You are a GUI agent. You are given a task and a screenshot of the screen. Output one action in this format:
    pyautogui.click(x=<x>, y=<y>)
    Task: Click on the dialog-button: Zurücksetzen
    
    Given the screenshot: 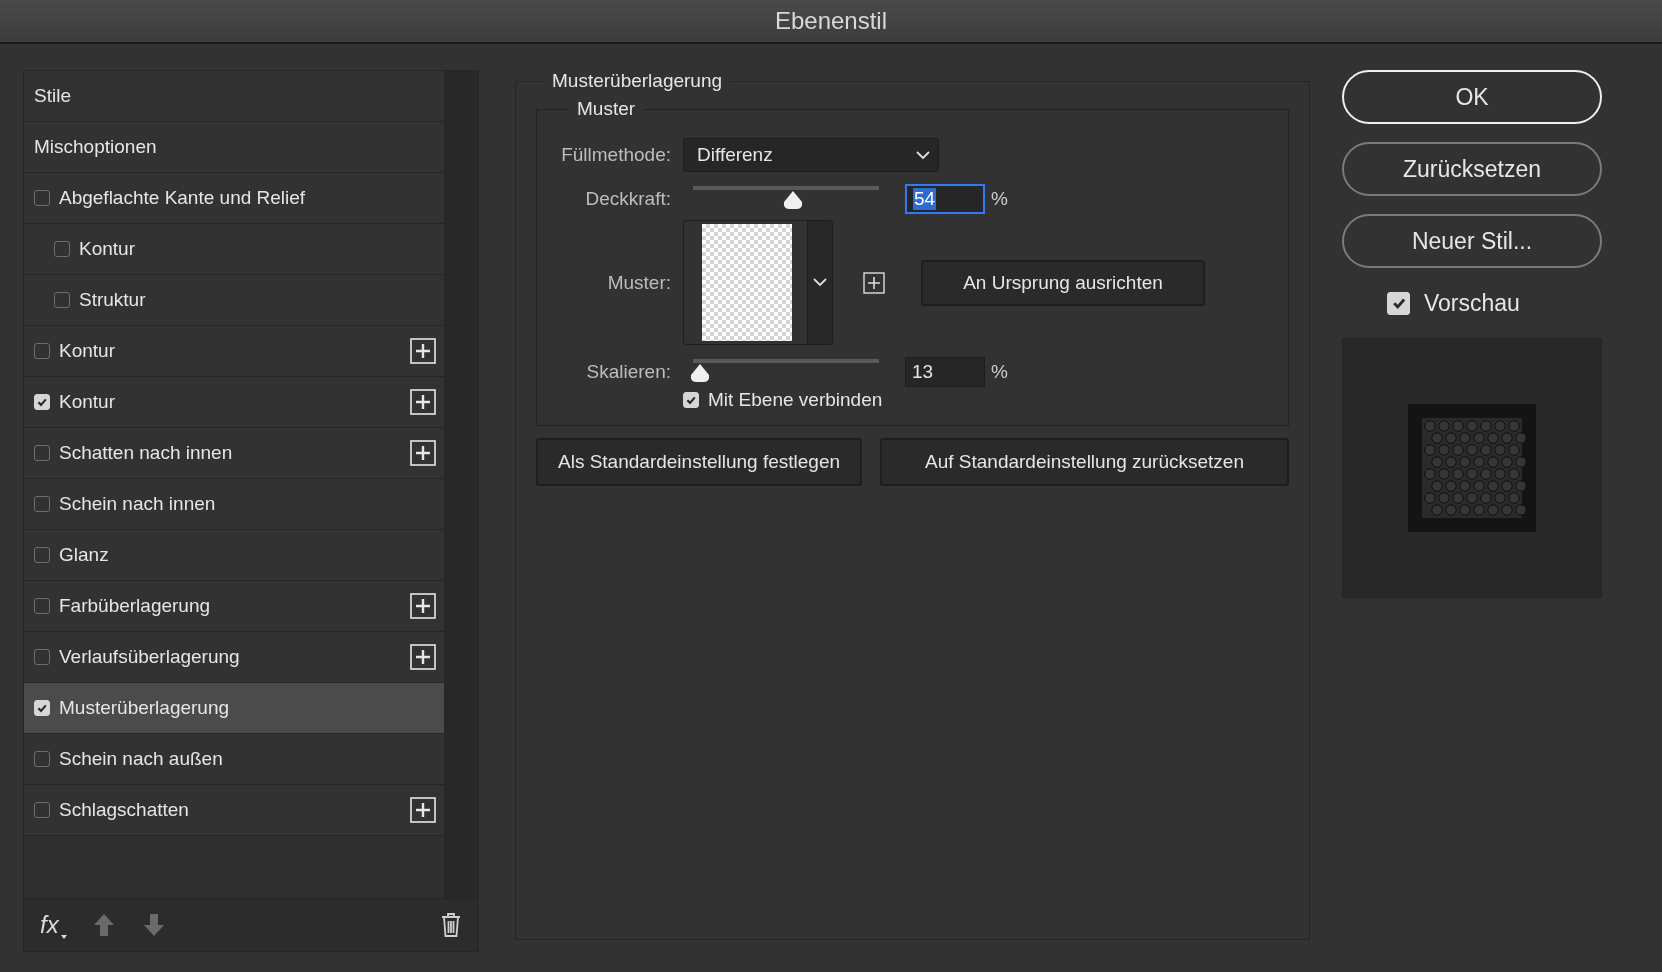 What is the action you would take?
    pyautogui.click(x=1472, y=169)
    